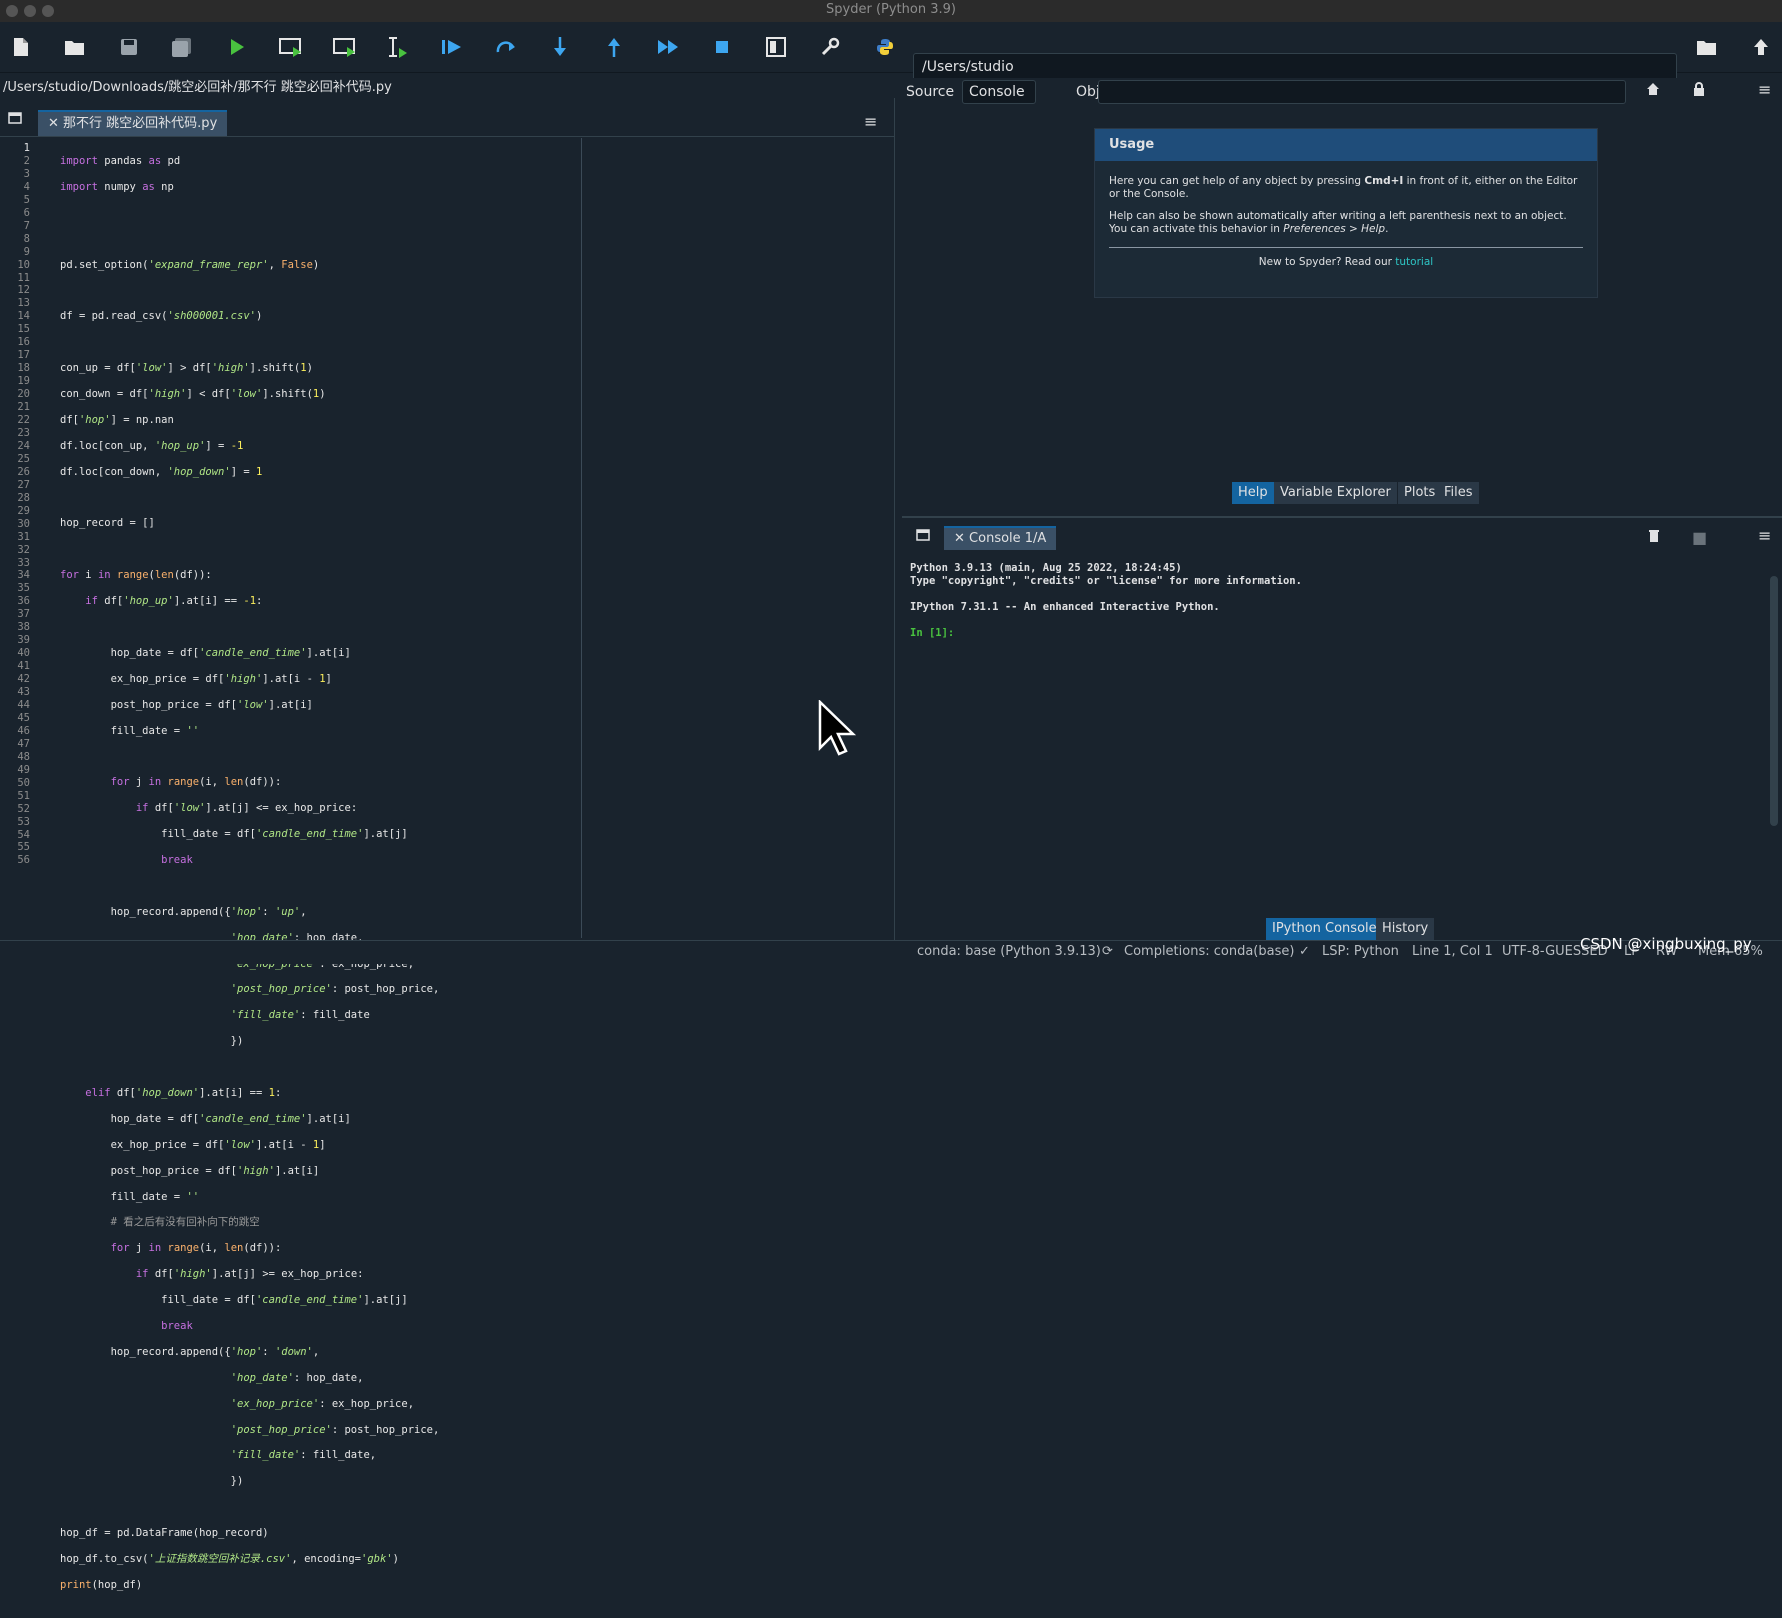 This screenshot has width=1782, height=1618. Describe the element at coordinates (182, 47) in the screenshot. I see `save-all-icon` at that location.